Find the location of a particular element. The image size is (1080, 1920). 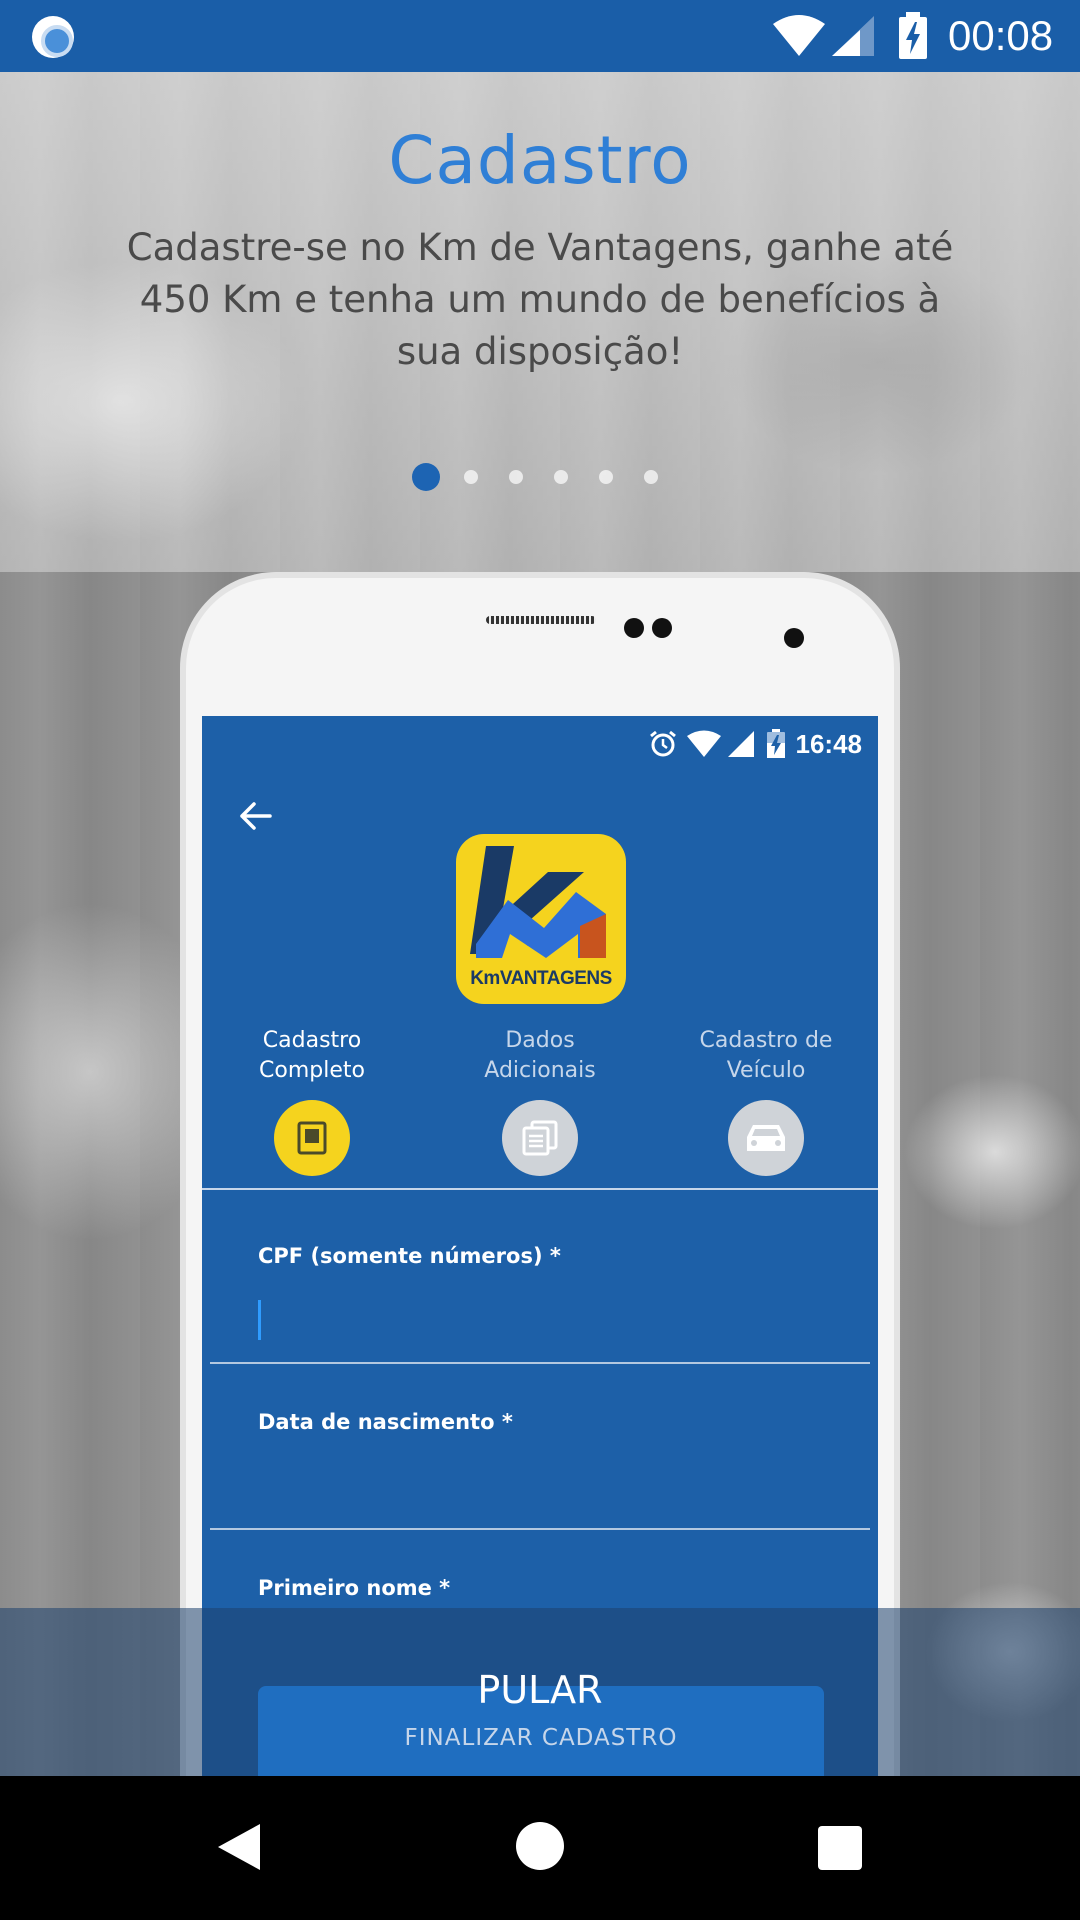

step-label-line: Veículo is located at coordinates (766, 1070).